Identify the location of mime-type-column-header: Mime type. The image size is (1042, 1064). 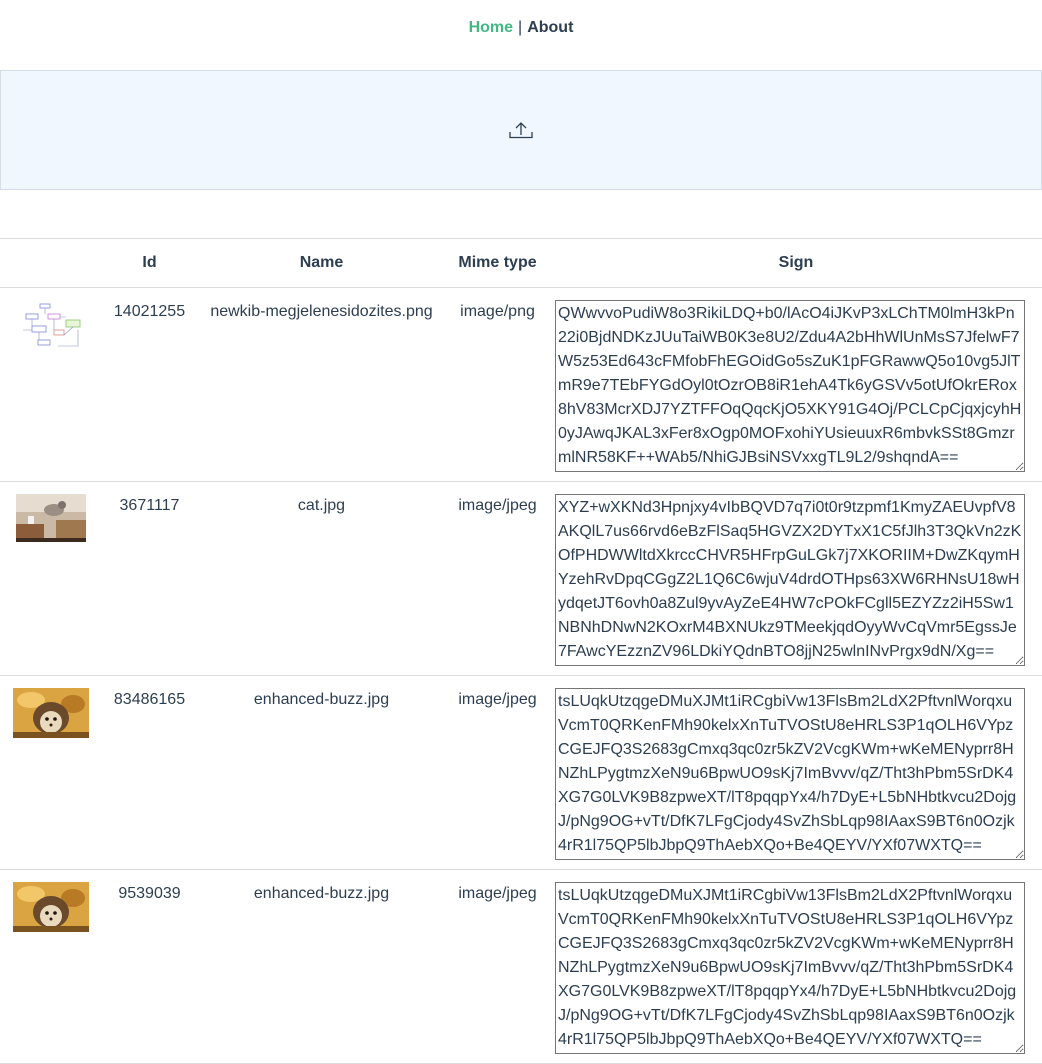
(497, 262).